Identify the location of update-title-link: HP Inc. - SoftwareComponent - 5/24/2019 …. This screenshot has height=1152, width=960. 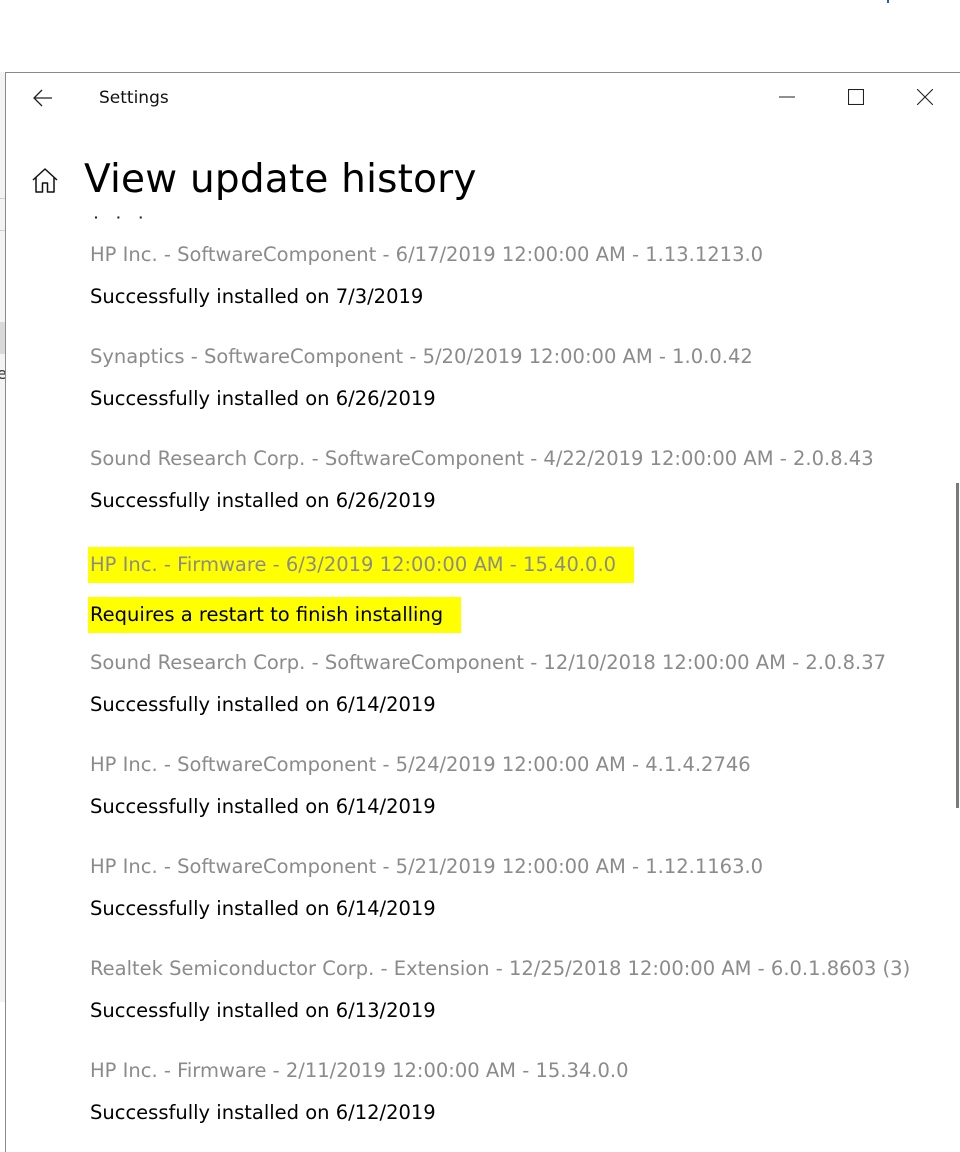
(420, 765).